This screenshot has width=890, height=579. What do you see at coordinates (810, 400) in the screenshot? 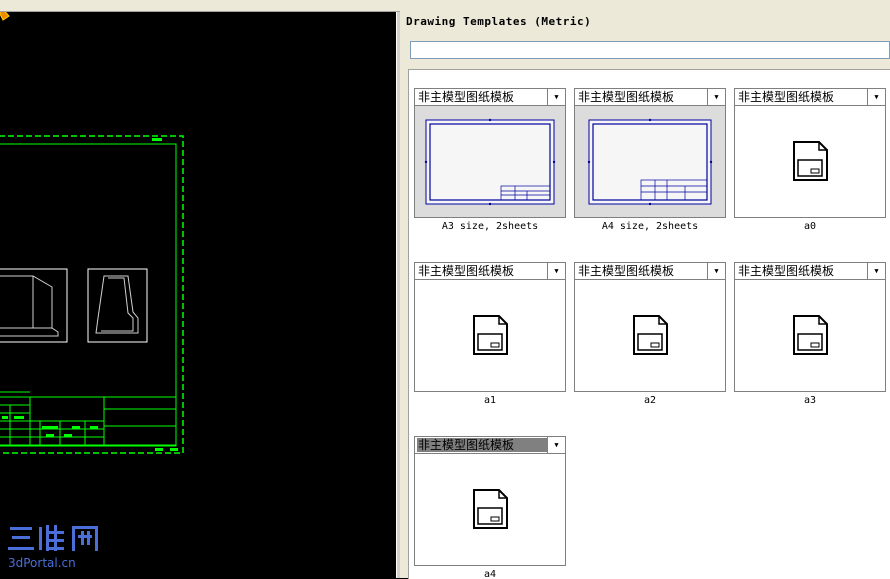
I see `template-caption: a3` at bounding box center [810, 400].